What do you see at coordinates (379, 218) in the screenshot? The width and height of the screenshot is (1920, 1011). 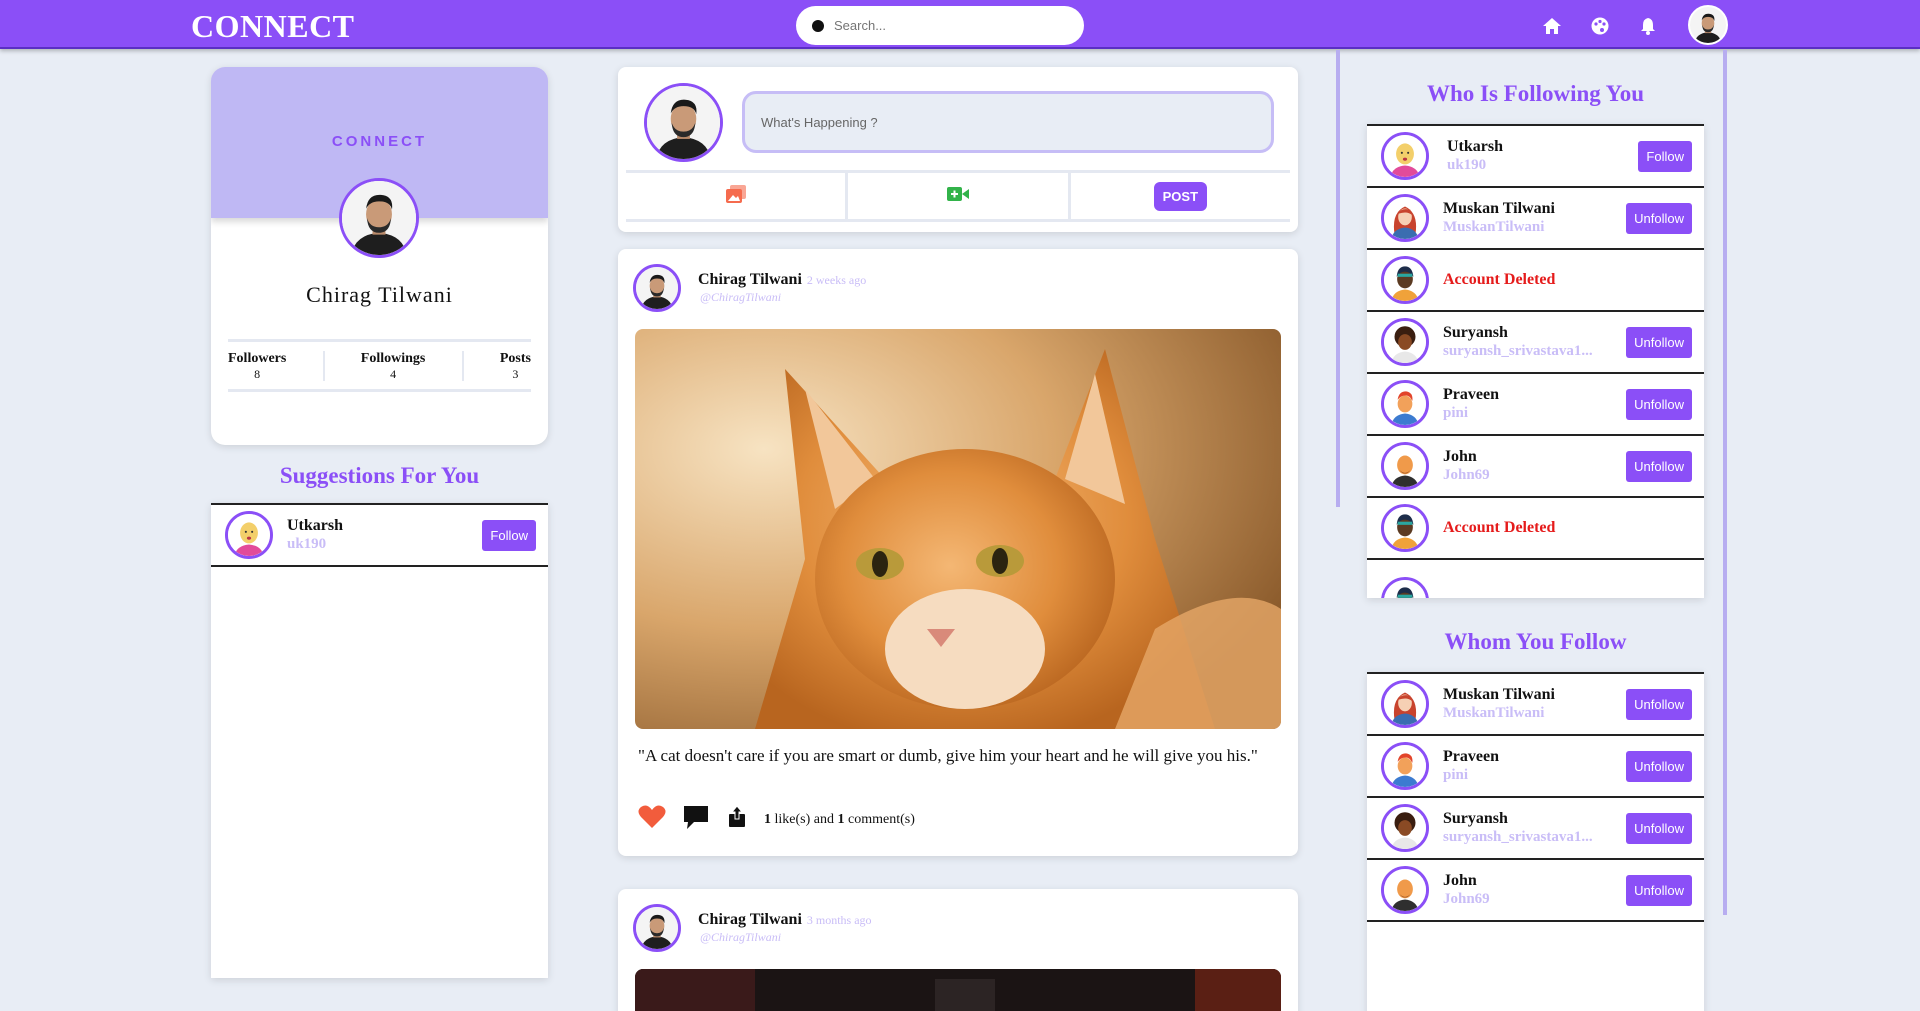 I see `profile-avatar` at bounding box center [379, 218].